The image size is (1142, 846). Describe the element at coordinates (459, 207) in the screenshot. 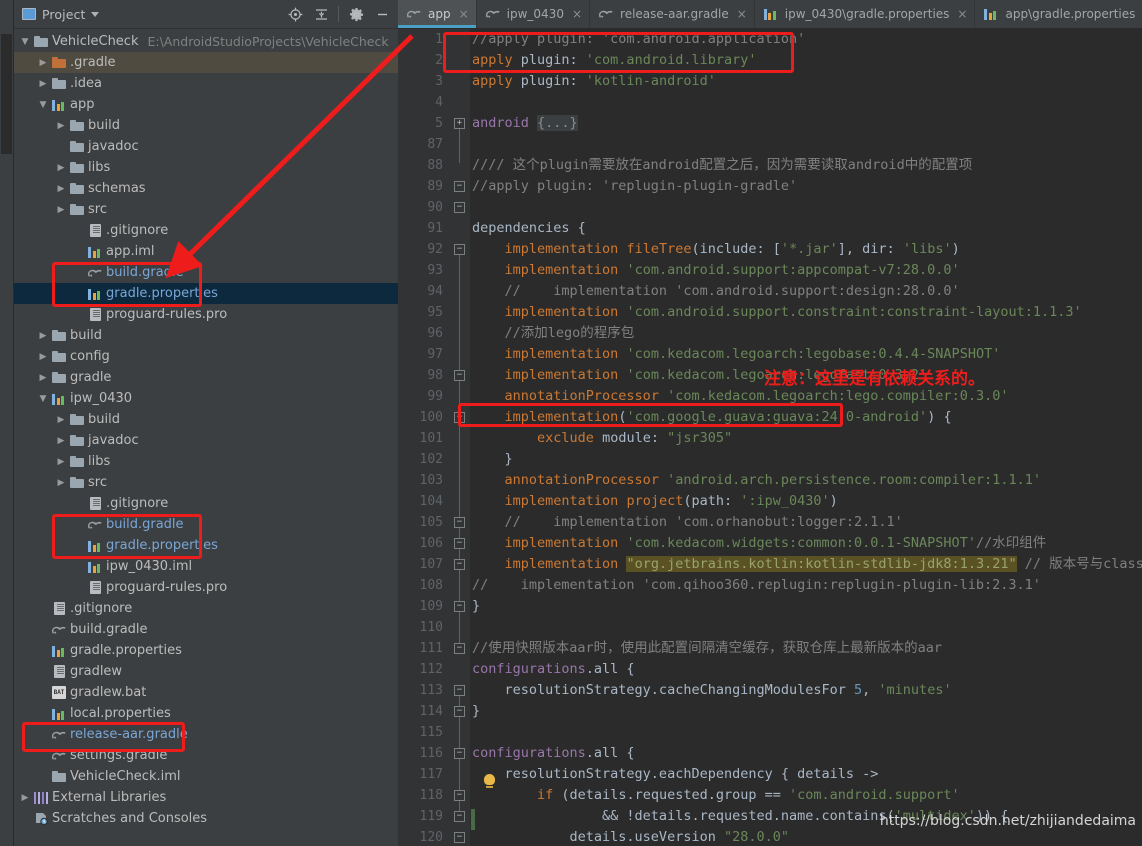

I see `fold-marker-collapse-89: −` at that location.